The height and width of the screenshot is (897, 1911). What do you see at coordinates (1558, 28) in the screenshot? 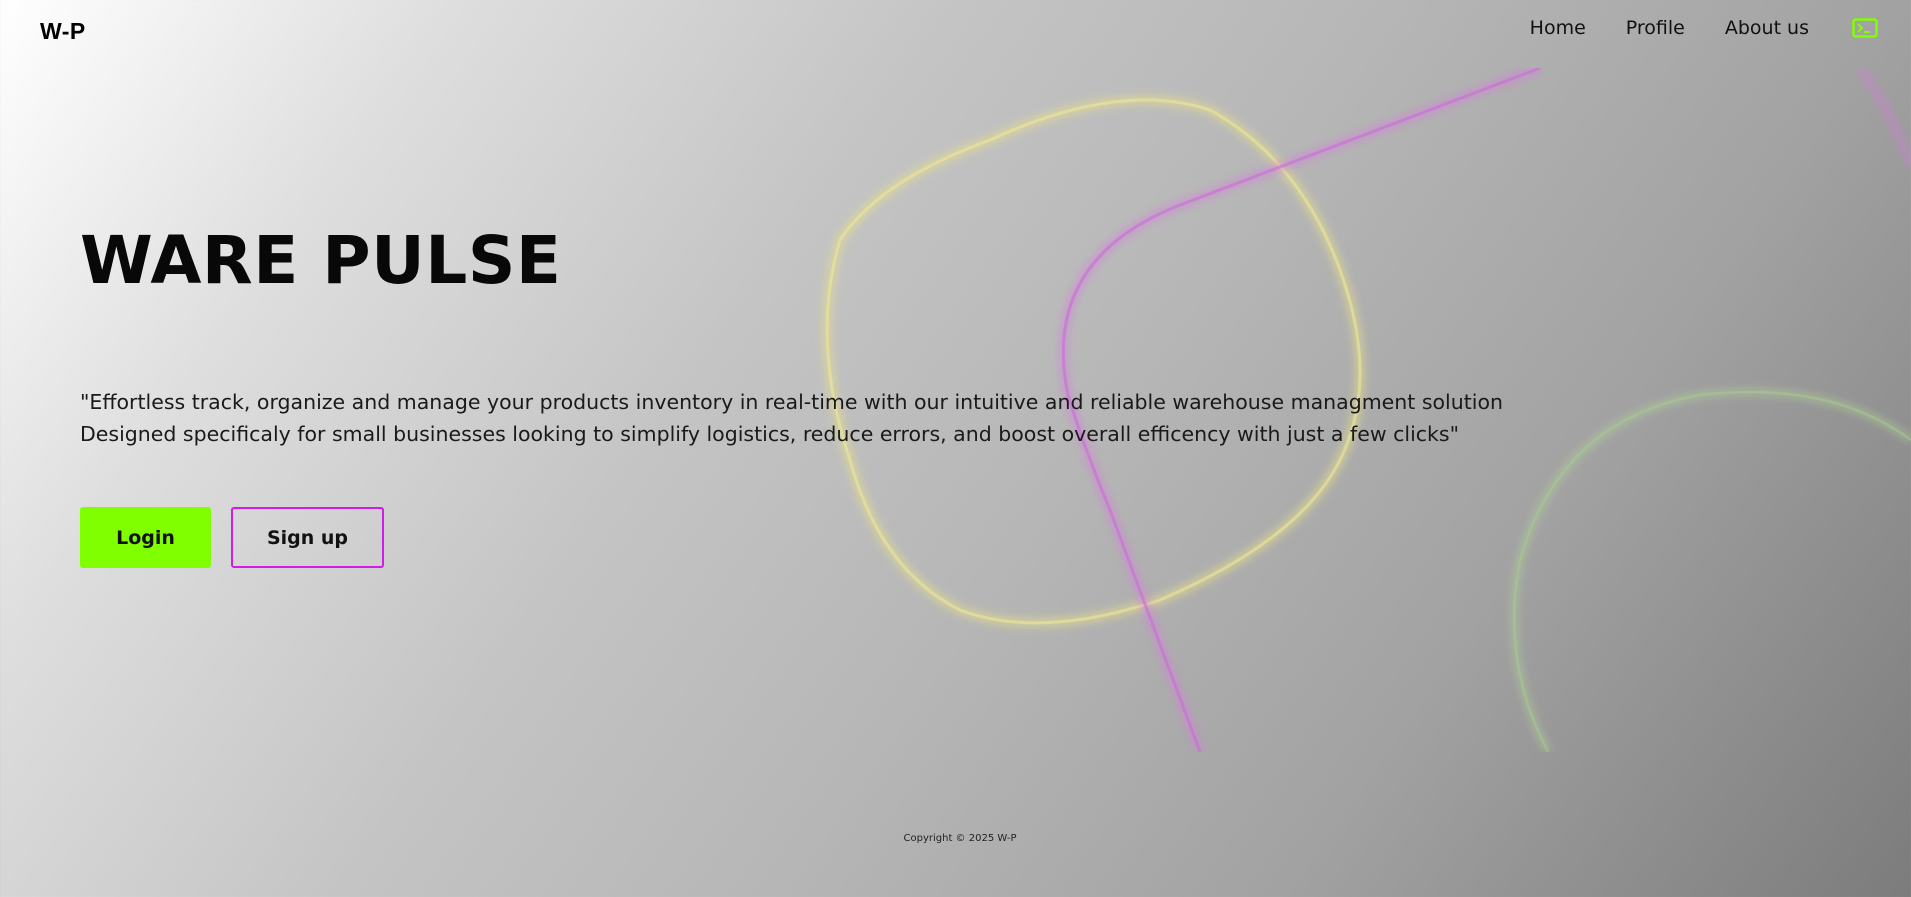
I see `nav-home-link: Home` at bounding box center [1558, 28].